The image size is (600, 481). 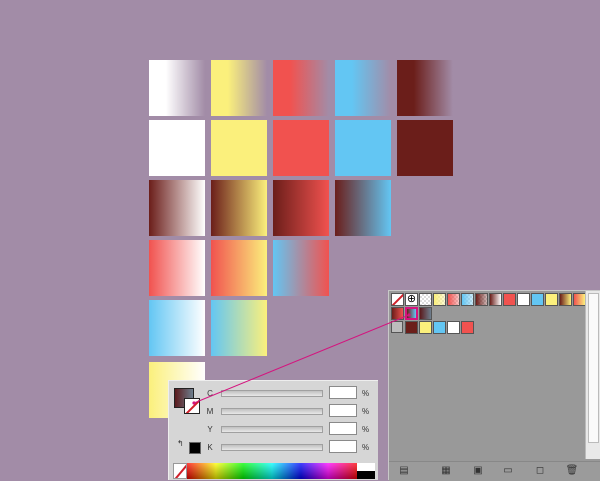 What do you see at coordinates (301, 268) in the screenshot?
I see `swatch-blue-red` at bounding box center [301, 268].